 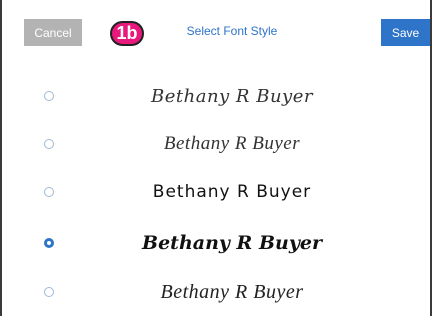 I want to click on font-option-2: Bethany R Buyer, so click(x=216, y=144).